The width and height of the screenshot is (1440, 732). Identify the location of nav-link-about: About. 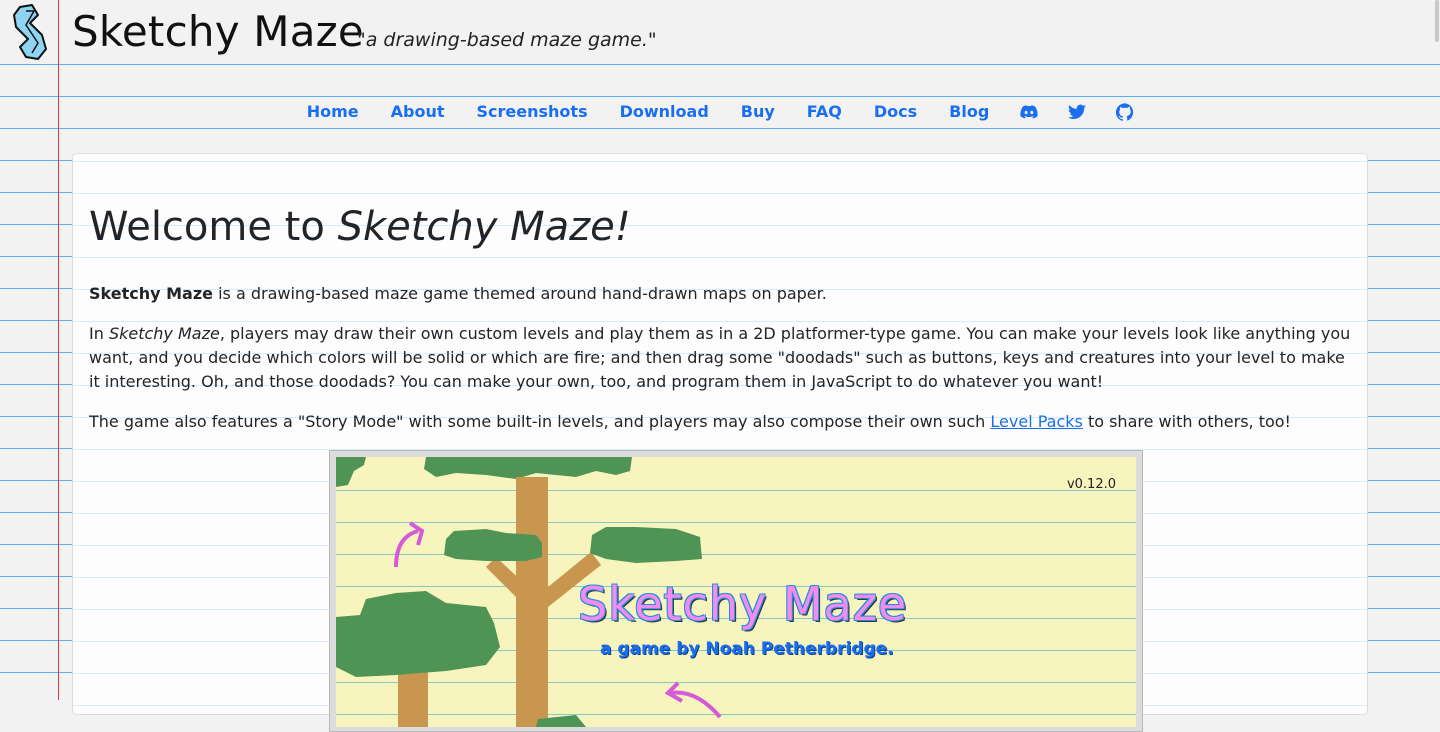
(418, 112).